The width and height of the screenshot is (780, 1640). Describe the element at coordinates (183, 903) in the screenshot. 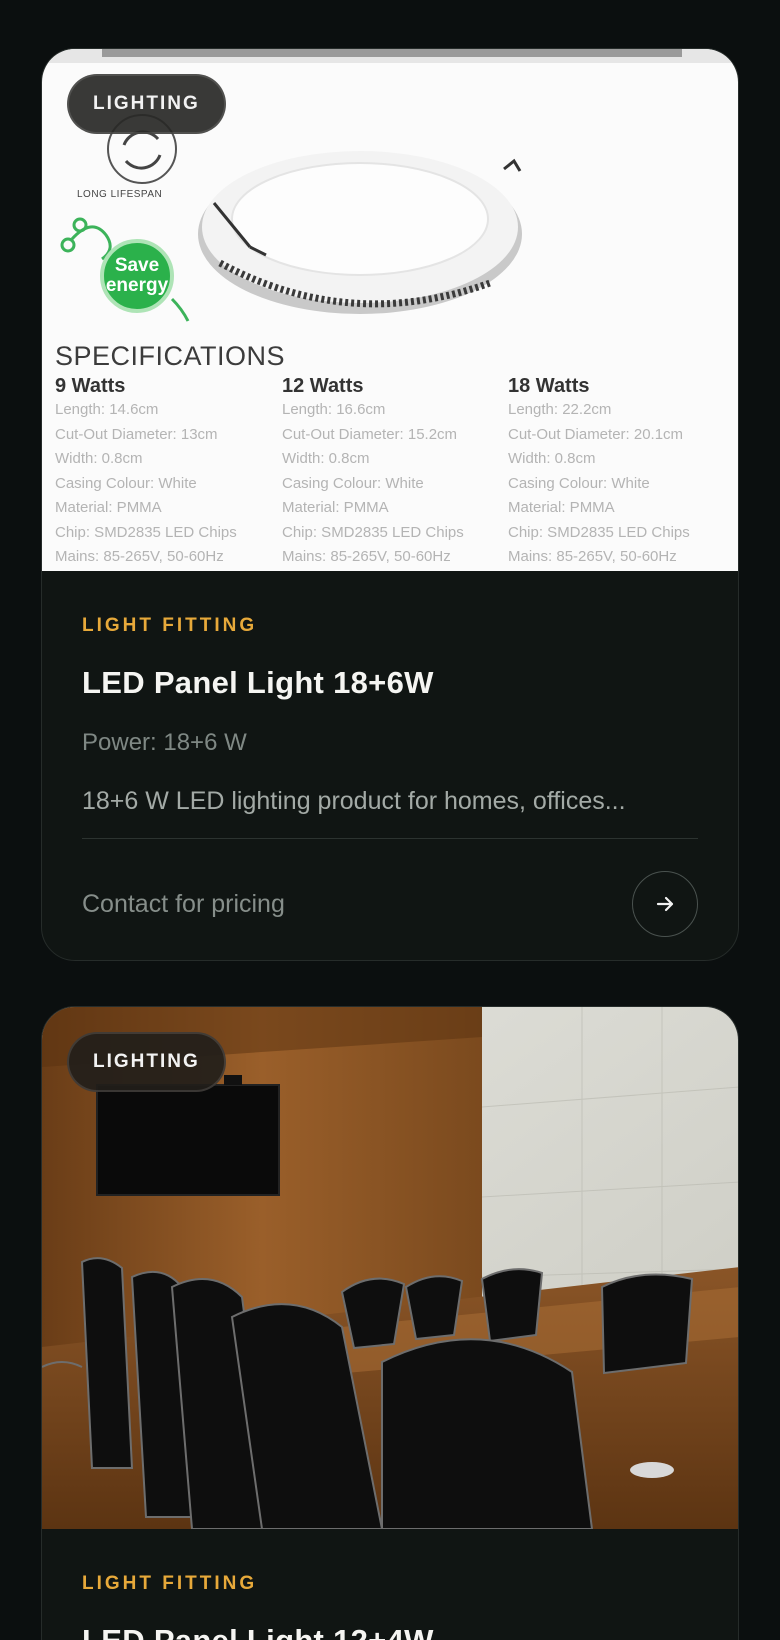

I see `product-price: Contact for pricing` at that location.